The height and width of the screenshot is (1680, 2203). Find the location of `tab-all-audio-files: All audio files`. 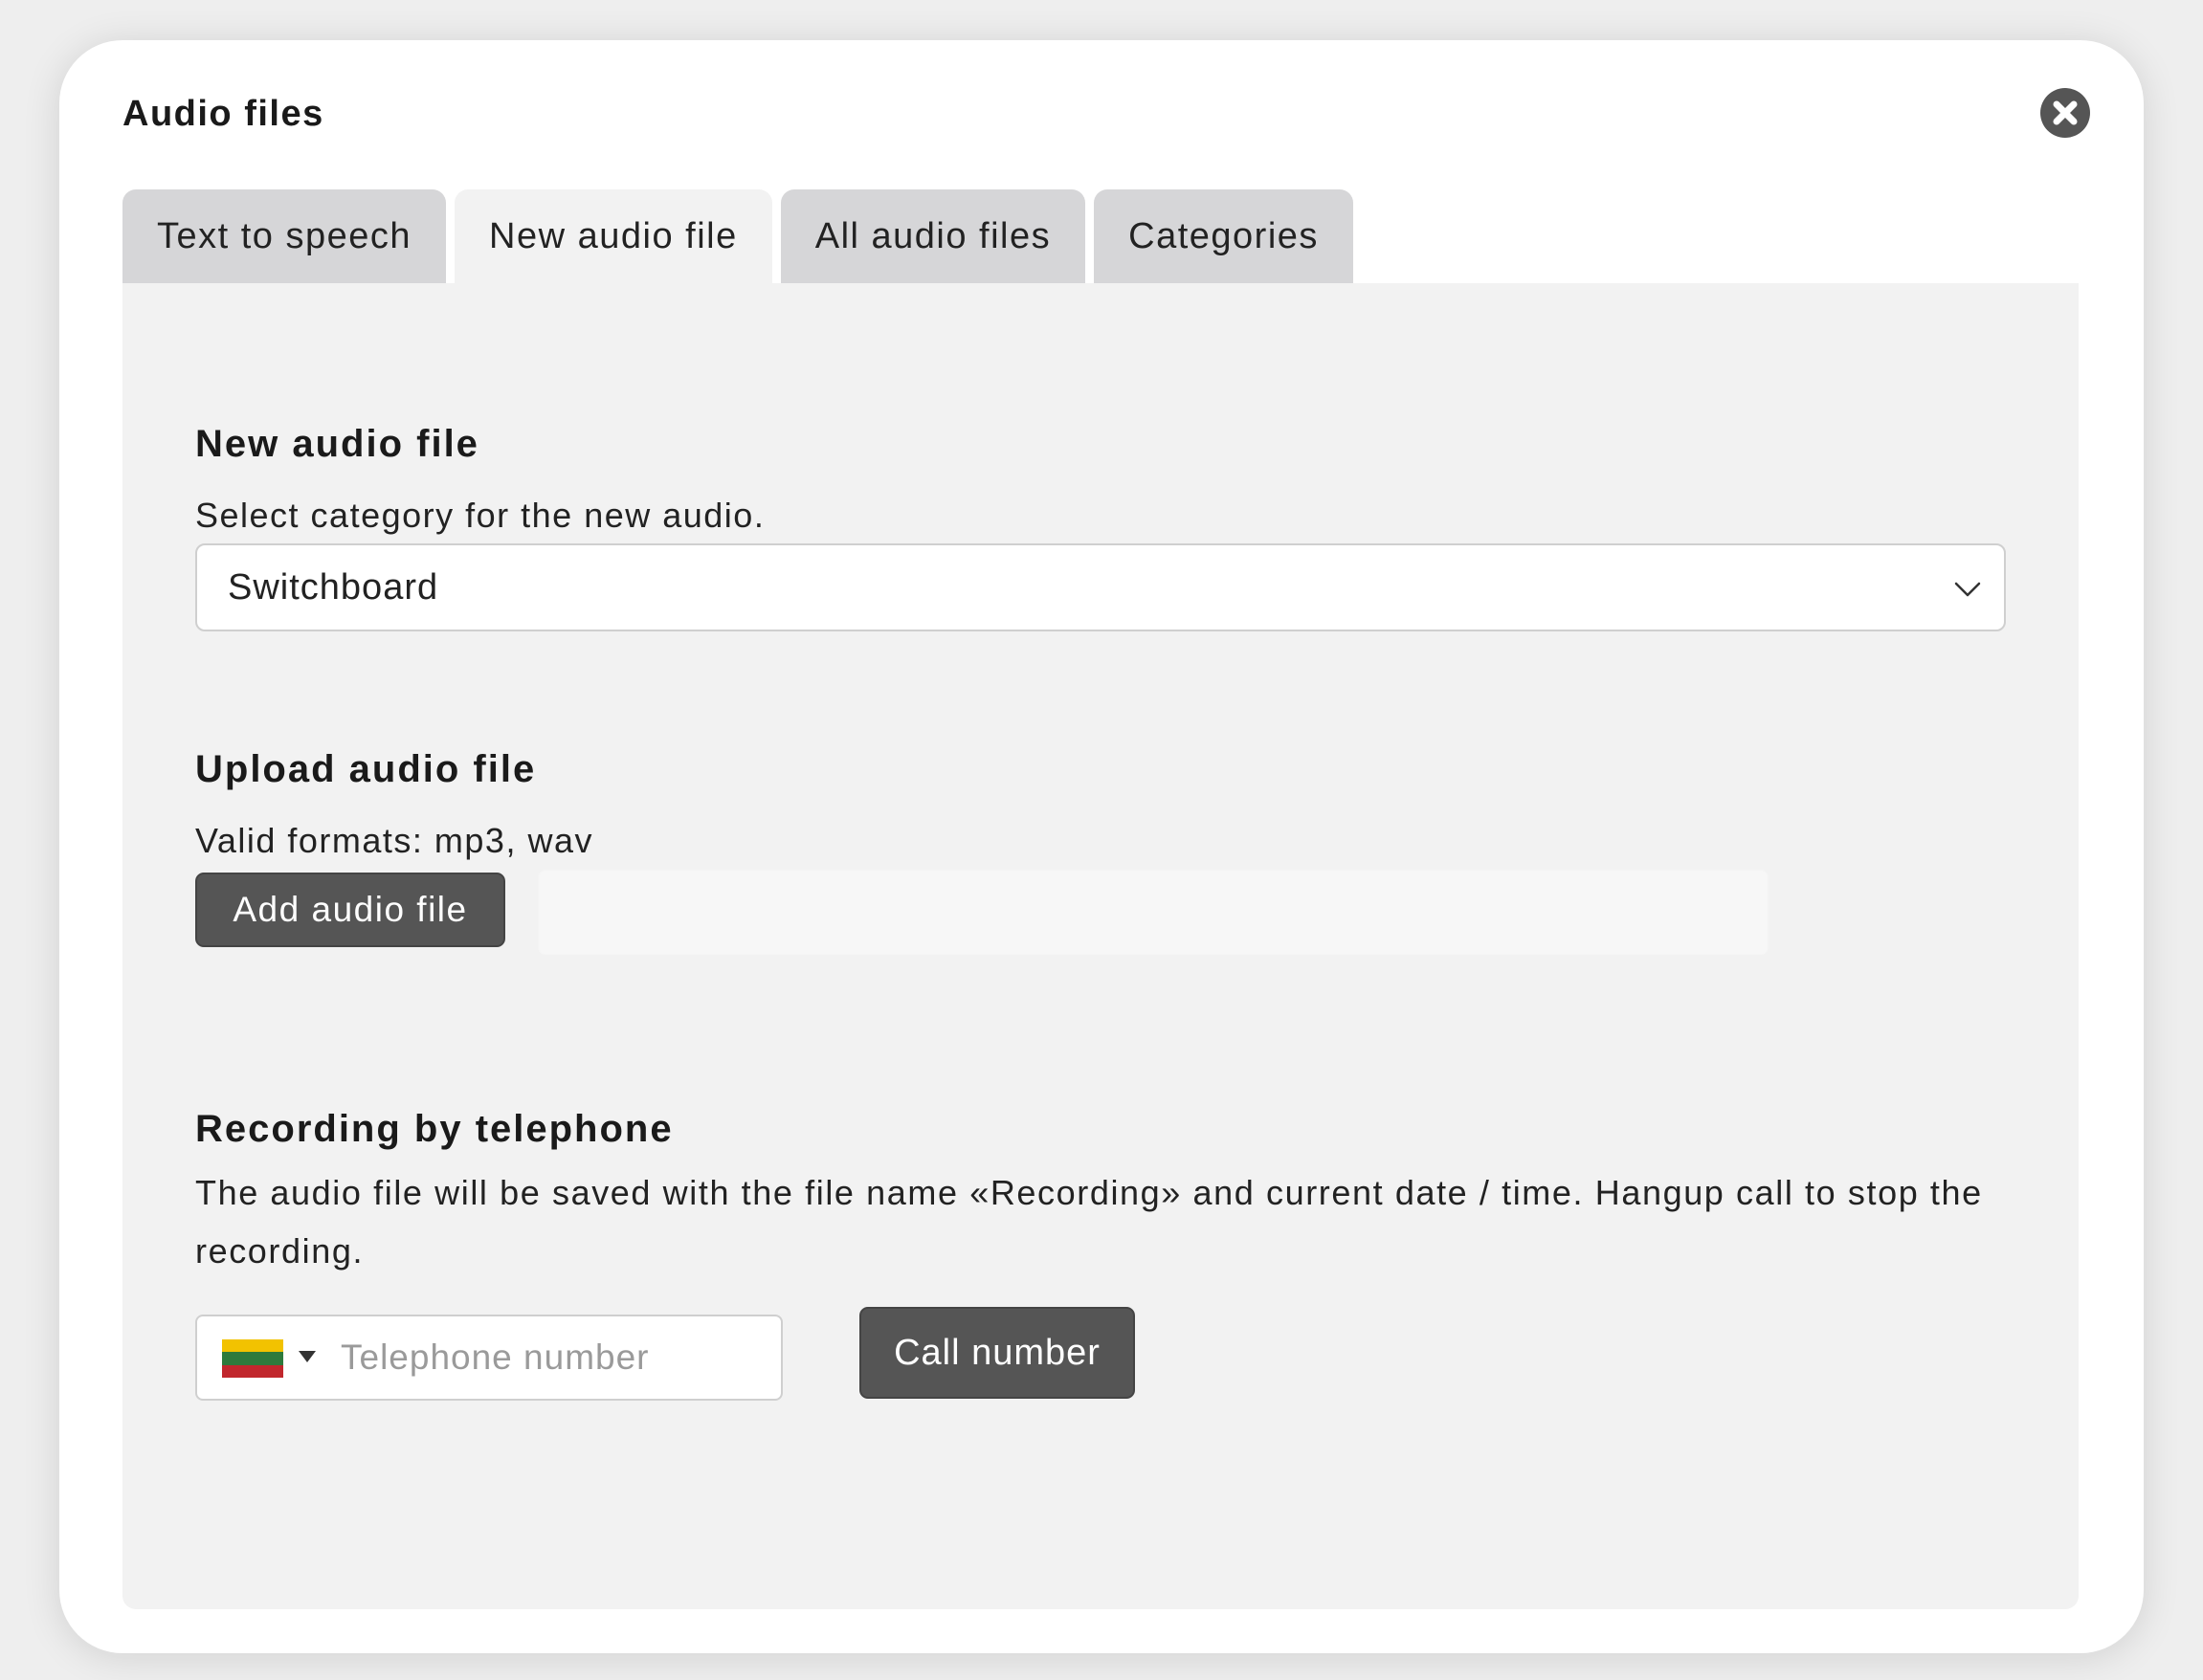

tab-all-audio-files: All audio files is located at coordinates (933, 236).